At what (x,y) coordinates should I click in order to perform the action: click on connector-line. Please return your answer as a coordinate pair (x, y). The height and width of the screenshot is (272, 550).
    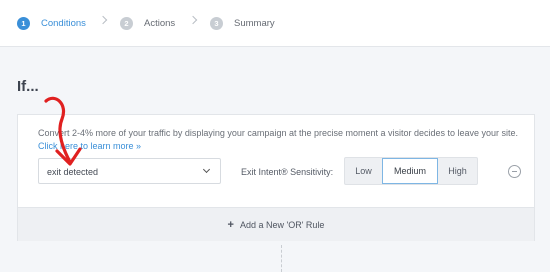
    Looking at the image, I should click on (281, 258).